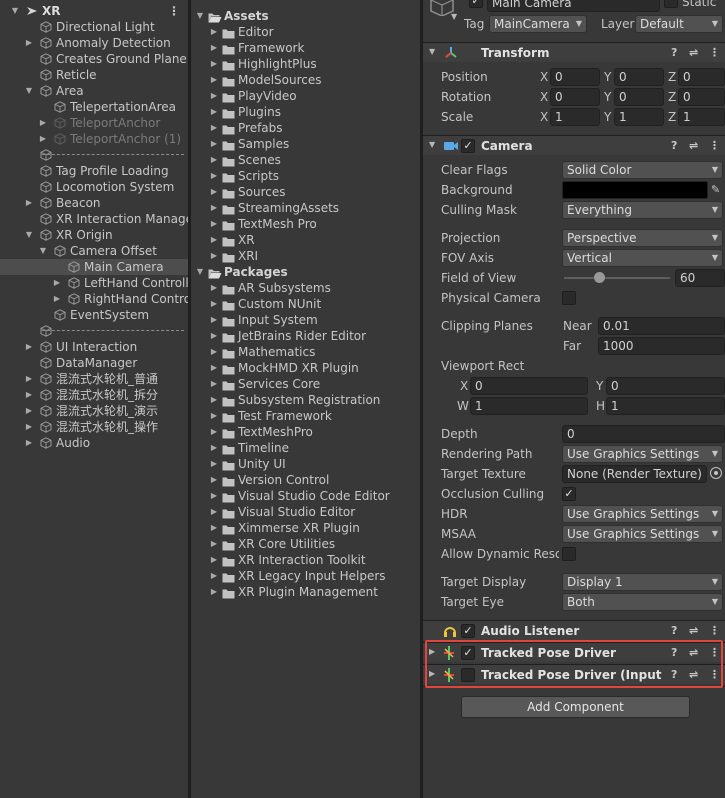  Describe the element at coordinates (94, 107) in the screenshot. I see `hierarchy-item: TelepertationArea` at that location.